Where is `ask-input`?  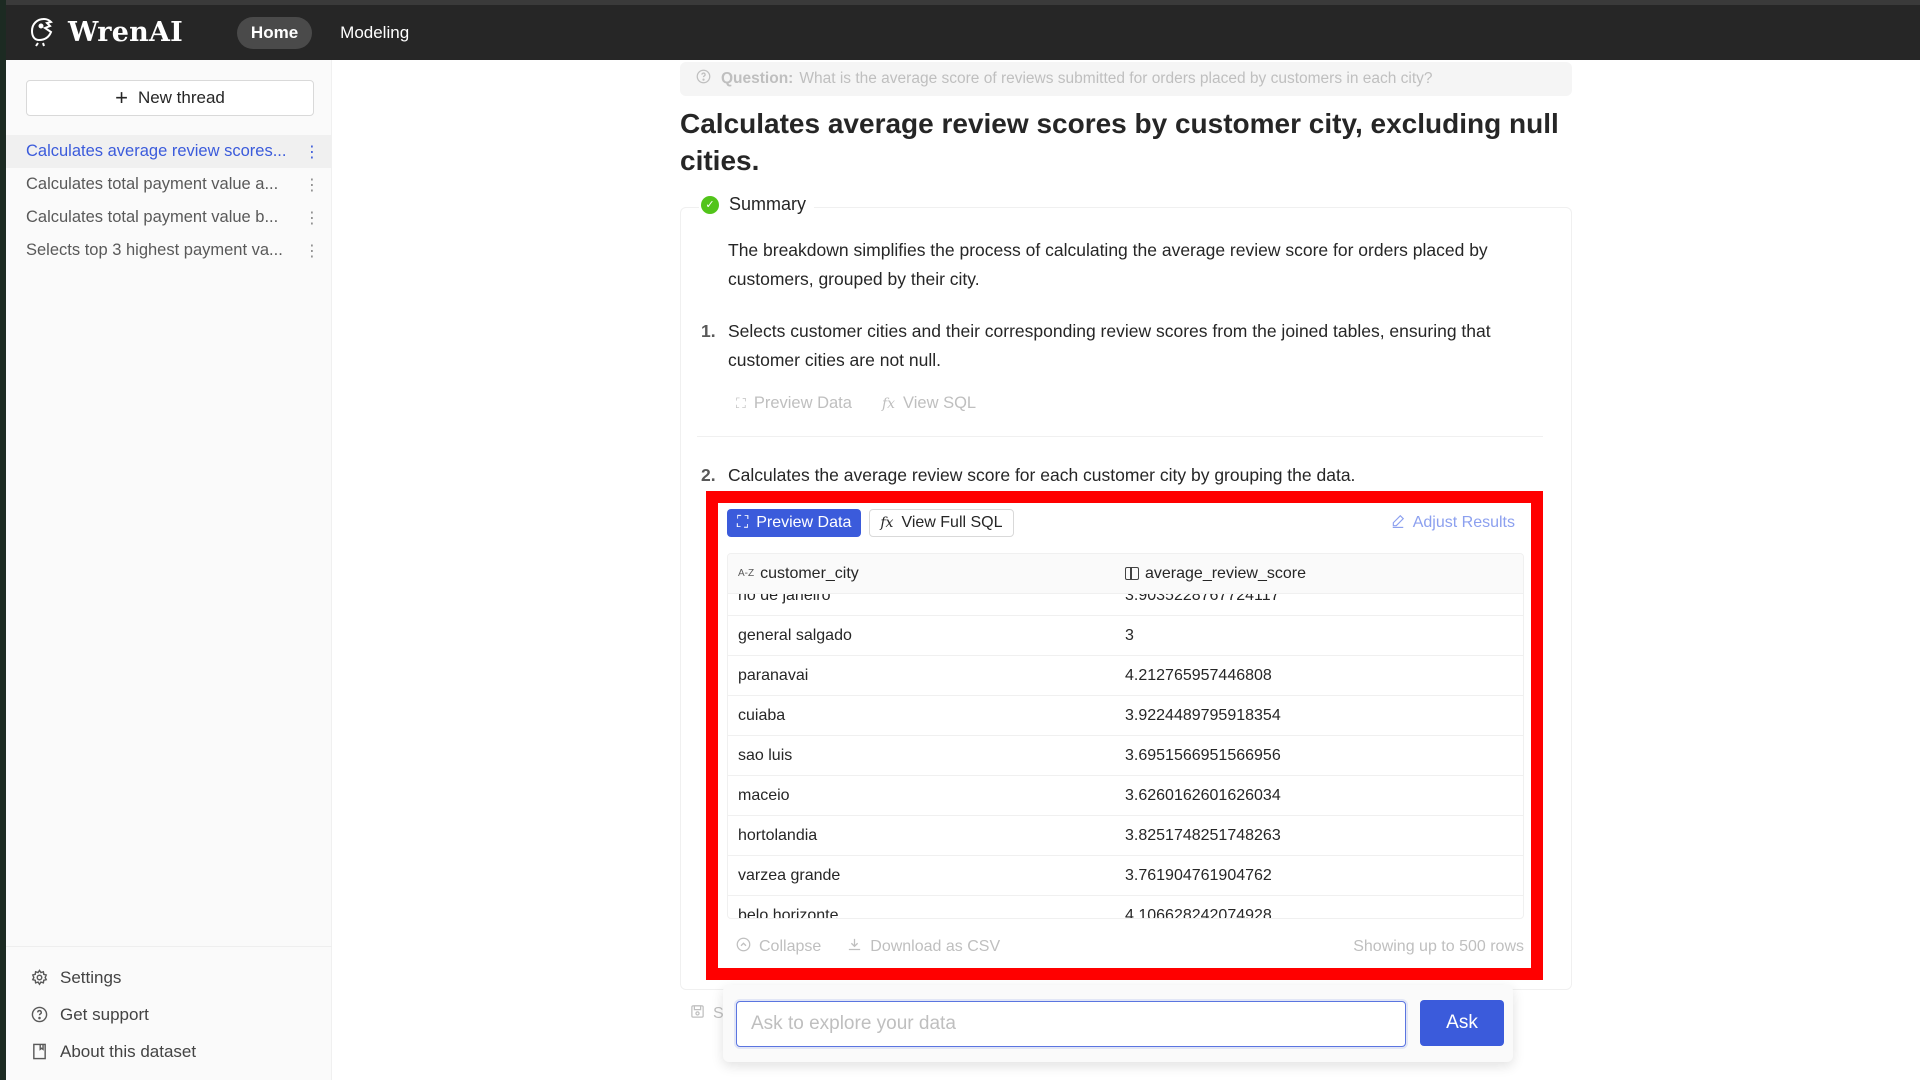
ask-input is located at coordinates (1071, 1024).